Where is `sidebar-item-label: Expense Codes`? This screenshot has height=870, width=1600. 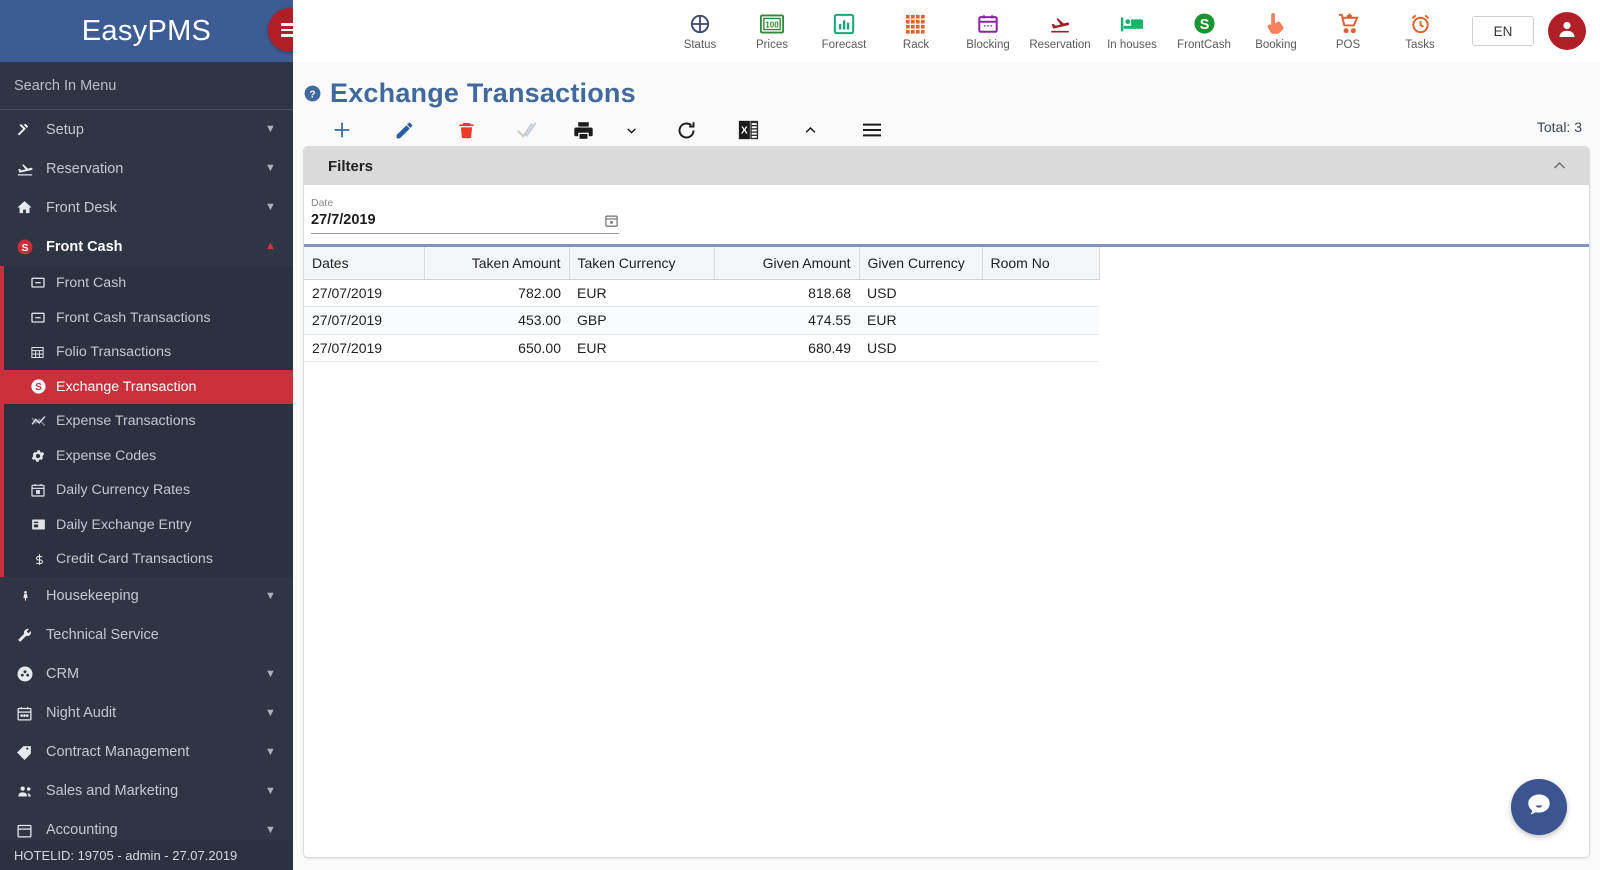
sidebar-item-label: Expense Codes is located at coordinates (106, 455).